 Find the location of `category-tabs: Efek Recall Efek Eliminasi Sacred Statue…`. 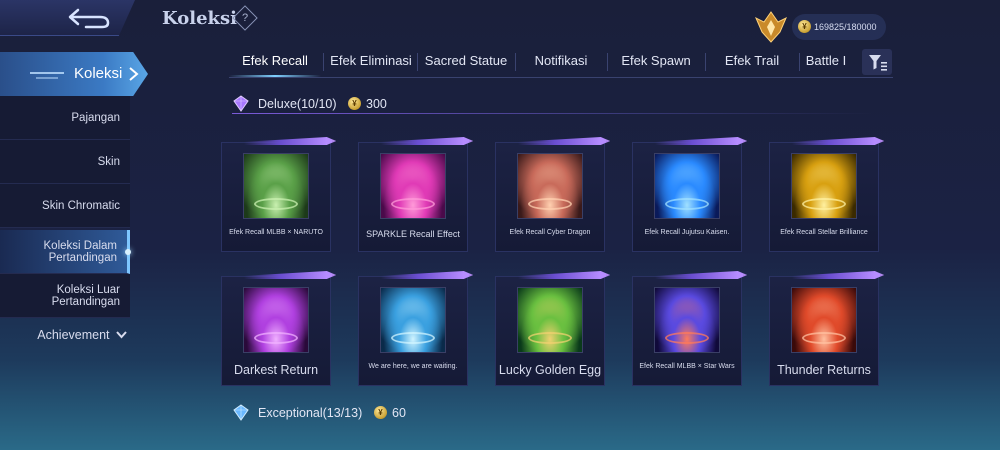

category-tabs: Efek Recall Efek Eliminasi Sacred Statue… is located at coordinates (561, 63).